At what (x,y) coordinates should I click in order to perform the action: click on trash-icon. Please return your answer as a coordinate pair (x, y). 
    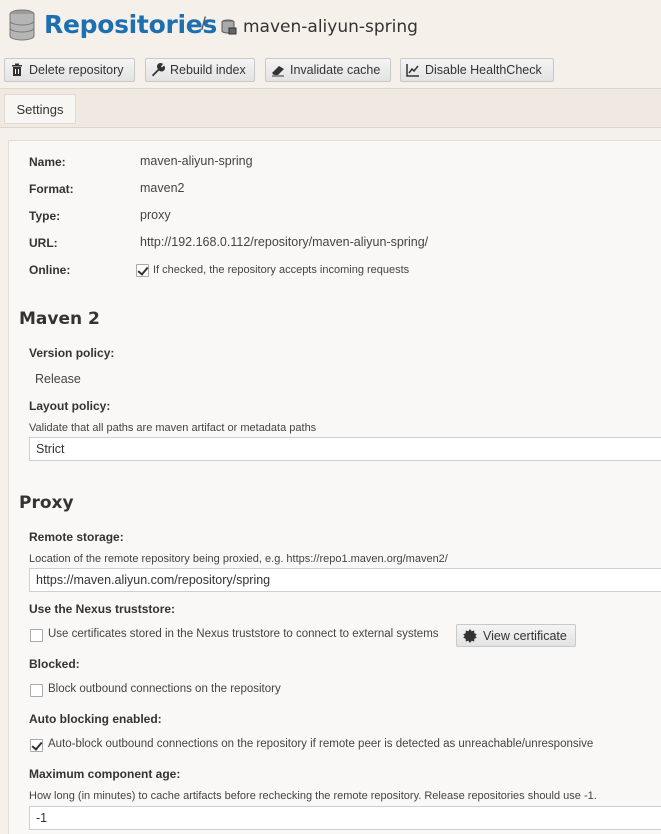
    Looking at the image, I should click on (17, 69).